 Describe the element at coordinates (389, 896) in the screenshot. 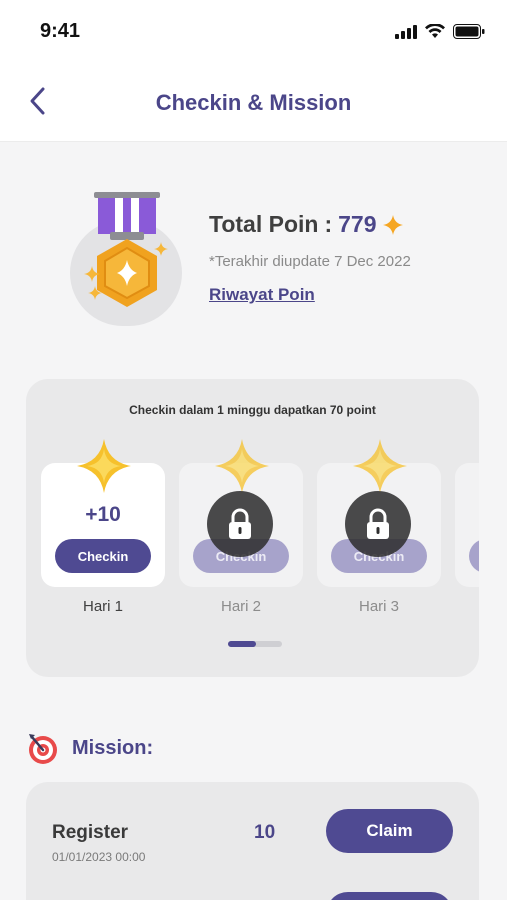

I see `claim-button` at that location.